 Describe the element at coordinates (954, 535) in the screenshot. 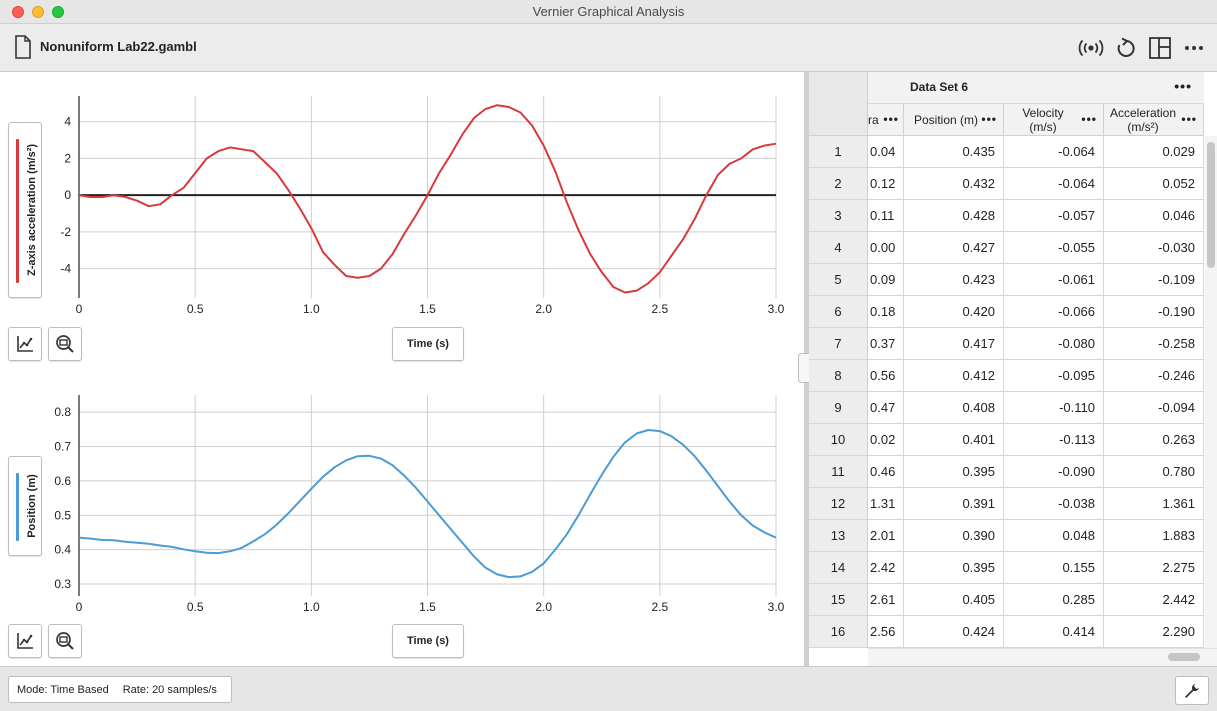

I see `cell-position: 0.390` at that location.